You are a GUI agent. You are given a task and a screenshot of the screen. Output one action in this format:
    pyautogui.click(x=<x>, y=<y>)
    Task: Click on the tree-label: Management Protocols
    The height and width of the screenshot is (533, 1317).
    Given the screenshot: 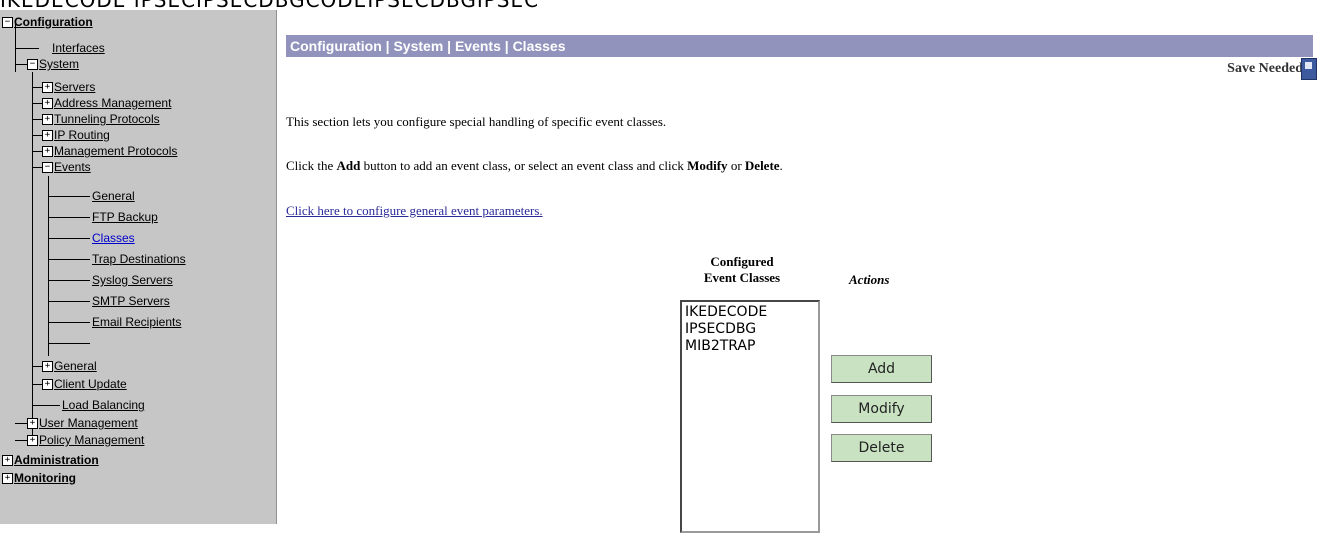 What is the action you would take?
    pyautogui.click(x=115, y=151)
    